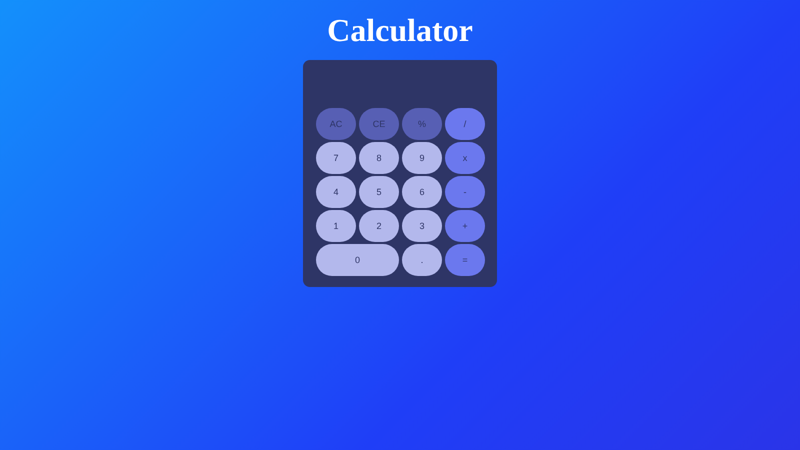  What do you see at coordinates (400, 30) in the screenshot?
I see `page-title: Calculator` at bounding box center [400, 30].